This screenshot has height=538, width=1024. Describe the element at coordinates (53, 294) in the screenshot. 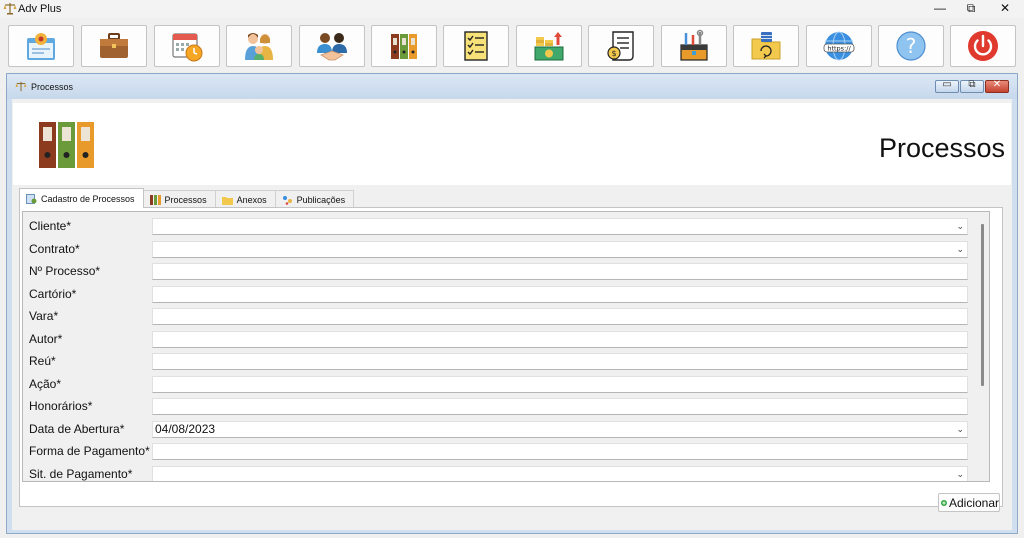

I see `field-label: Cartório*` at that location.